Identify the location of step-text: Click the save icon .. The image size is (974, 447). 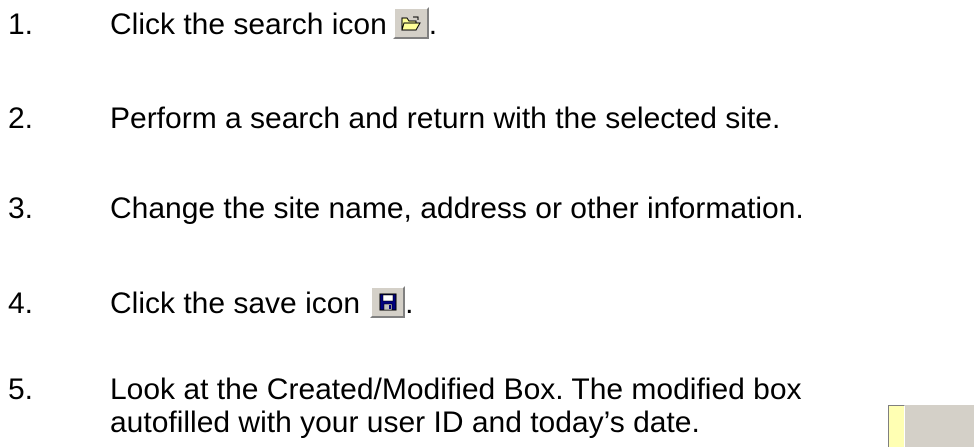
(261, 304).